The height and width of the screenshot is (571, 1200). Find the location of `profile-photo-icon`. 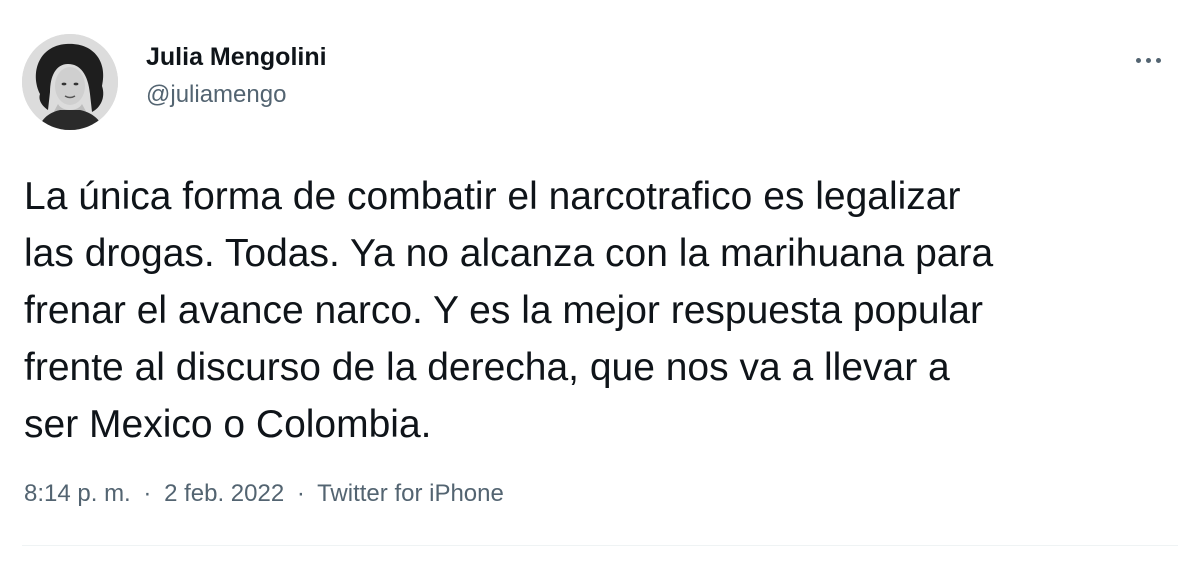

profile-photo-icon is located at coordinates (70, 82).